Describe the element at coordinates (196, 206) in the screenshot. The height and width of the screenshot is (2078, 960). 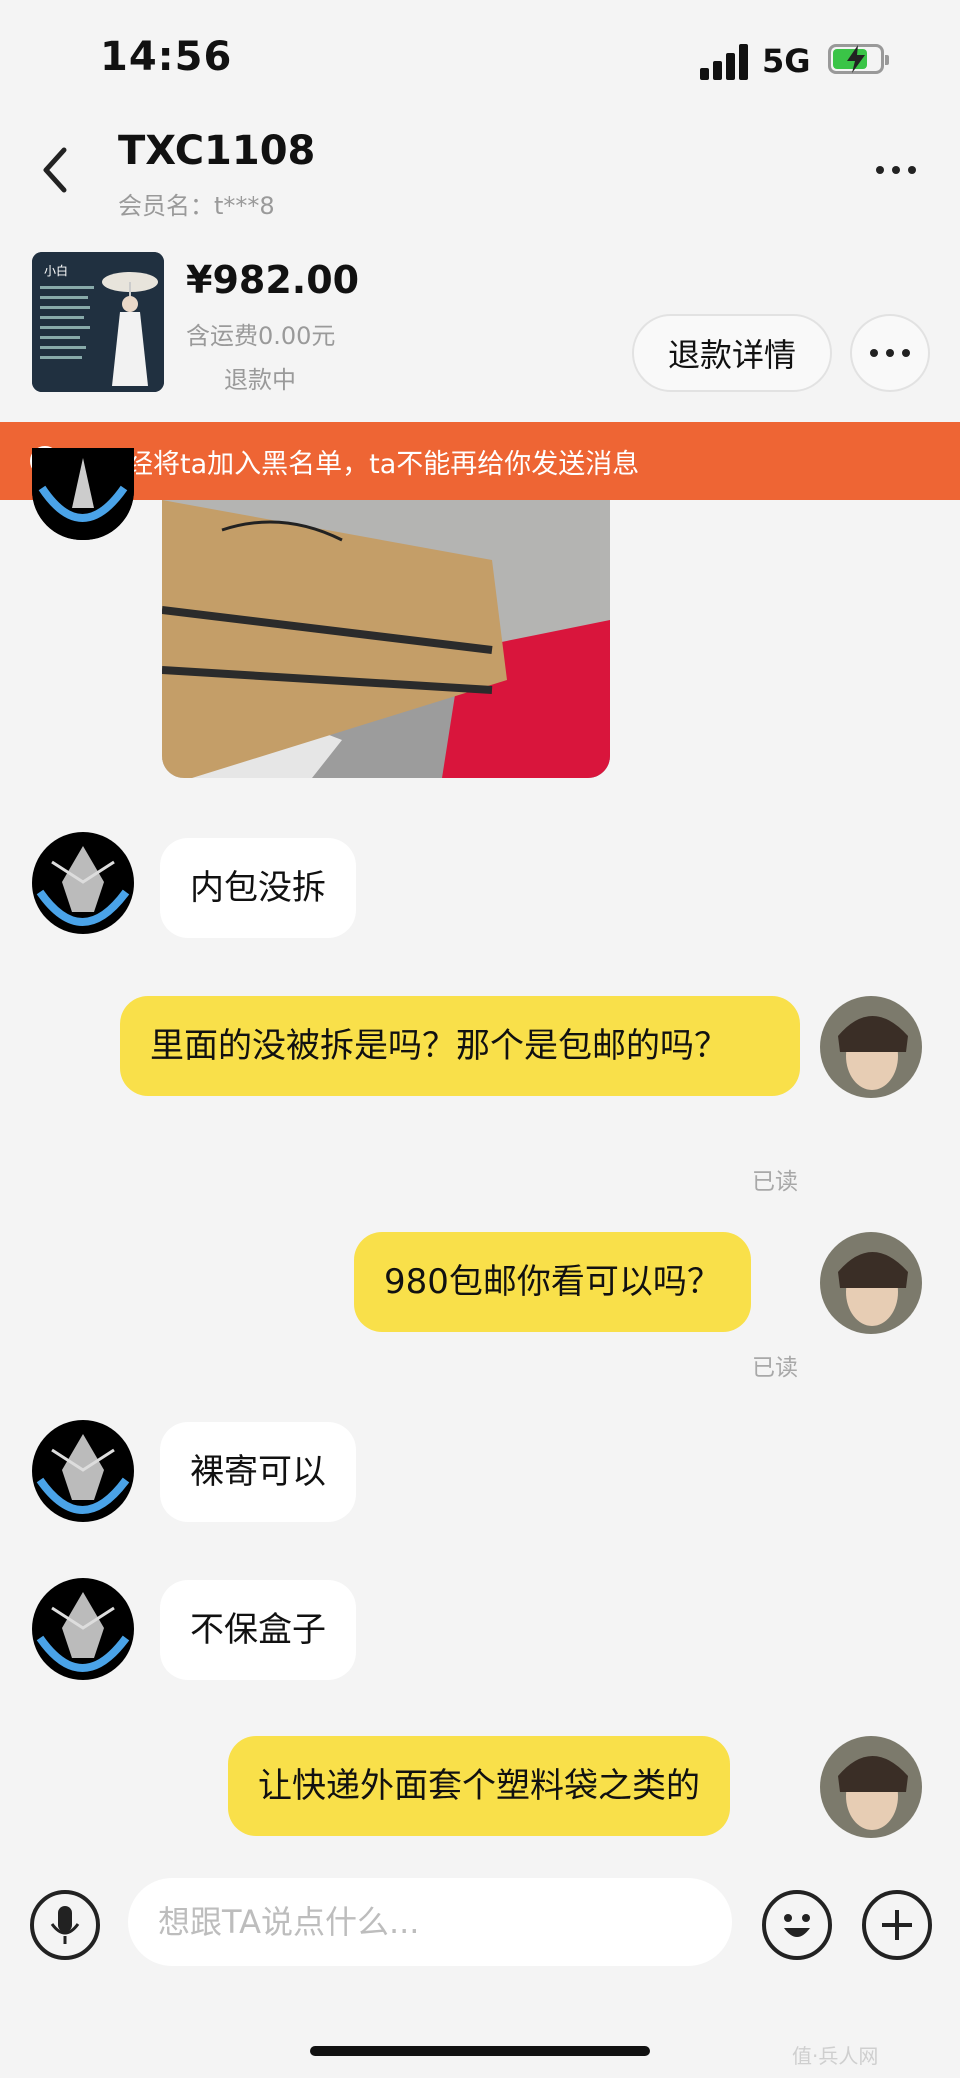
I see `member-name: 会员名：t***8` at that location.